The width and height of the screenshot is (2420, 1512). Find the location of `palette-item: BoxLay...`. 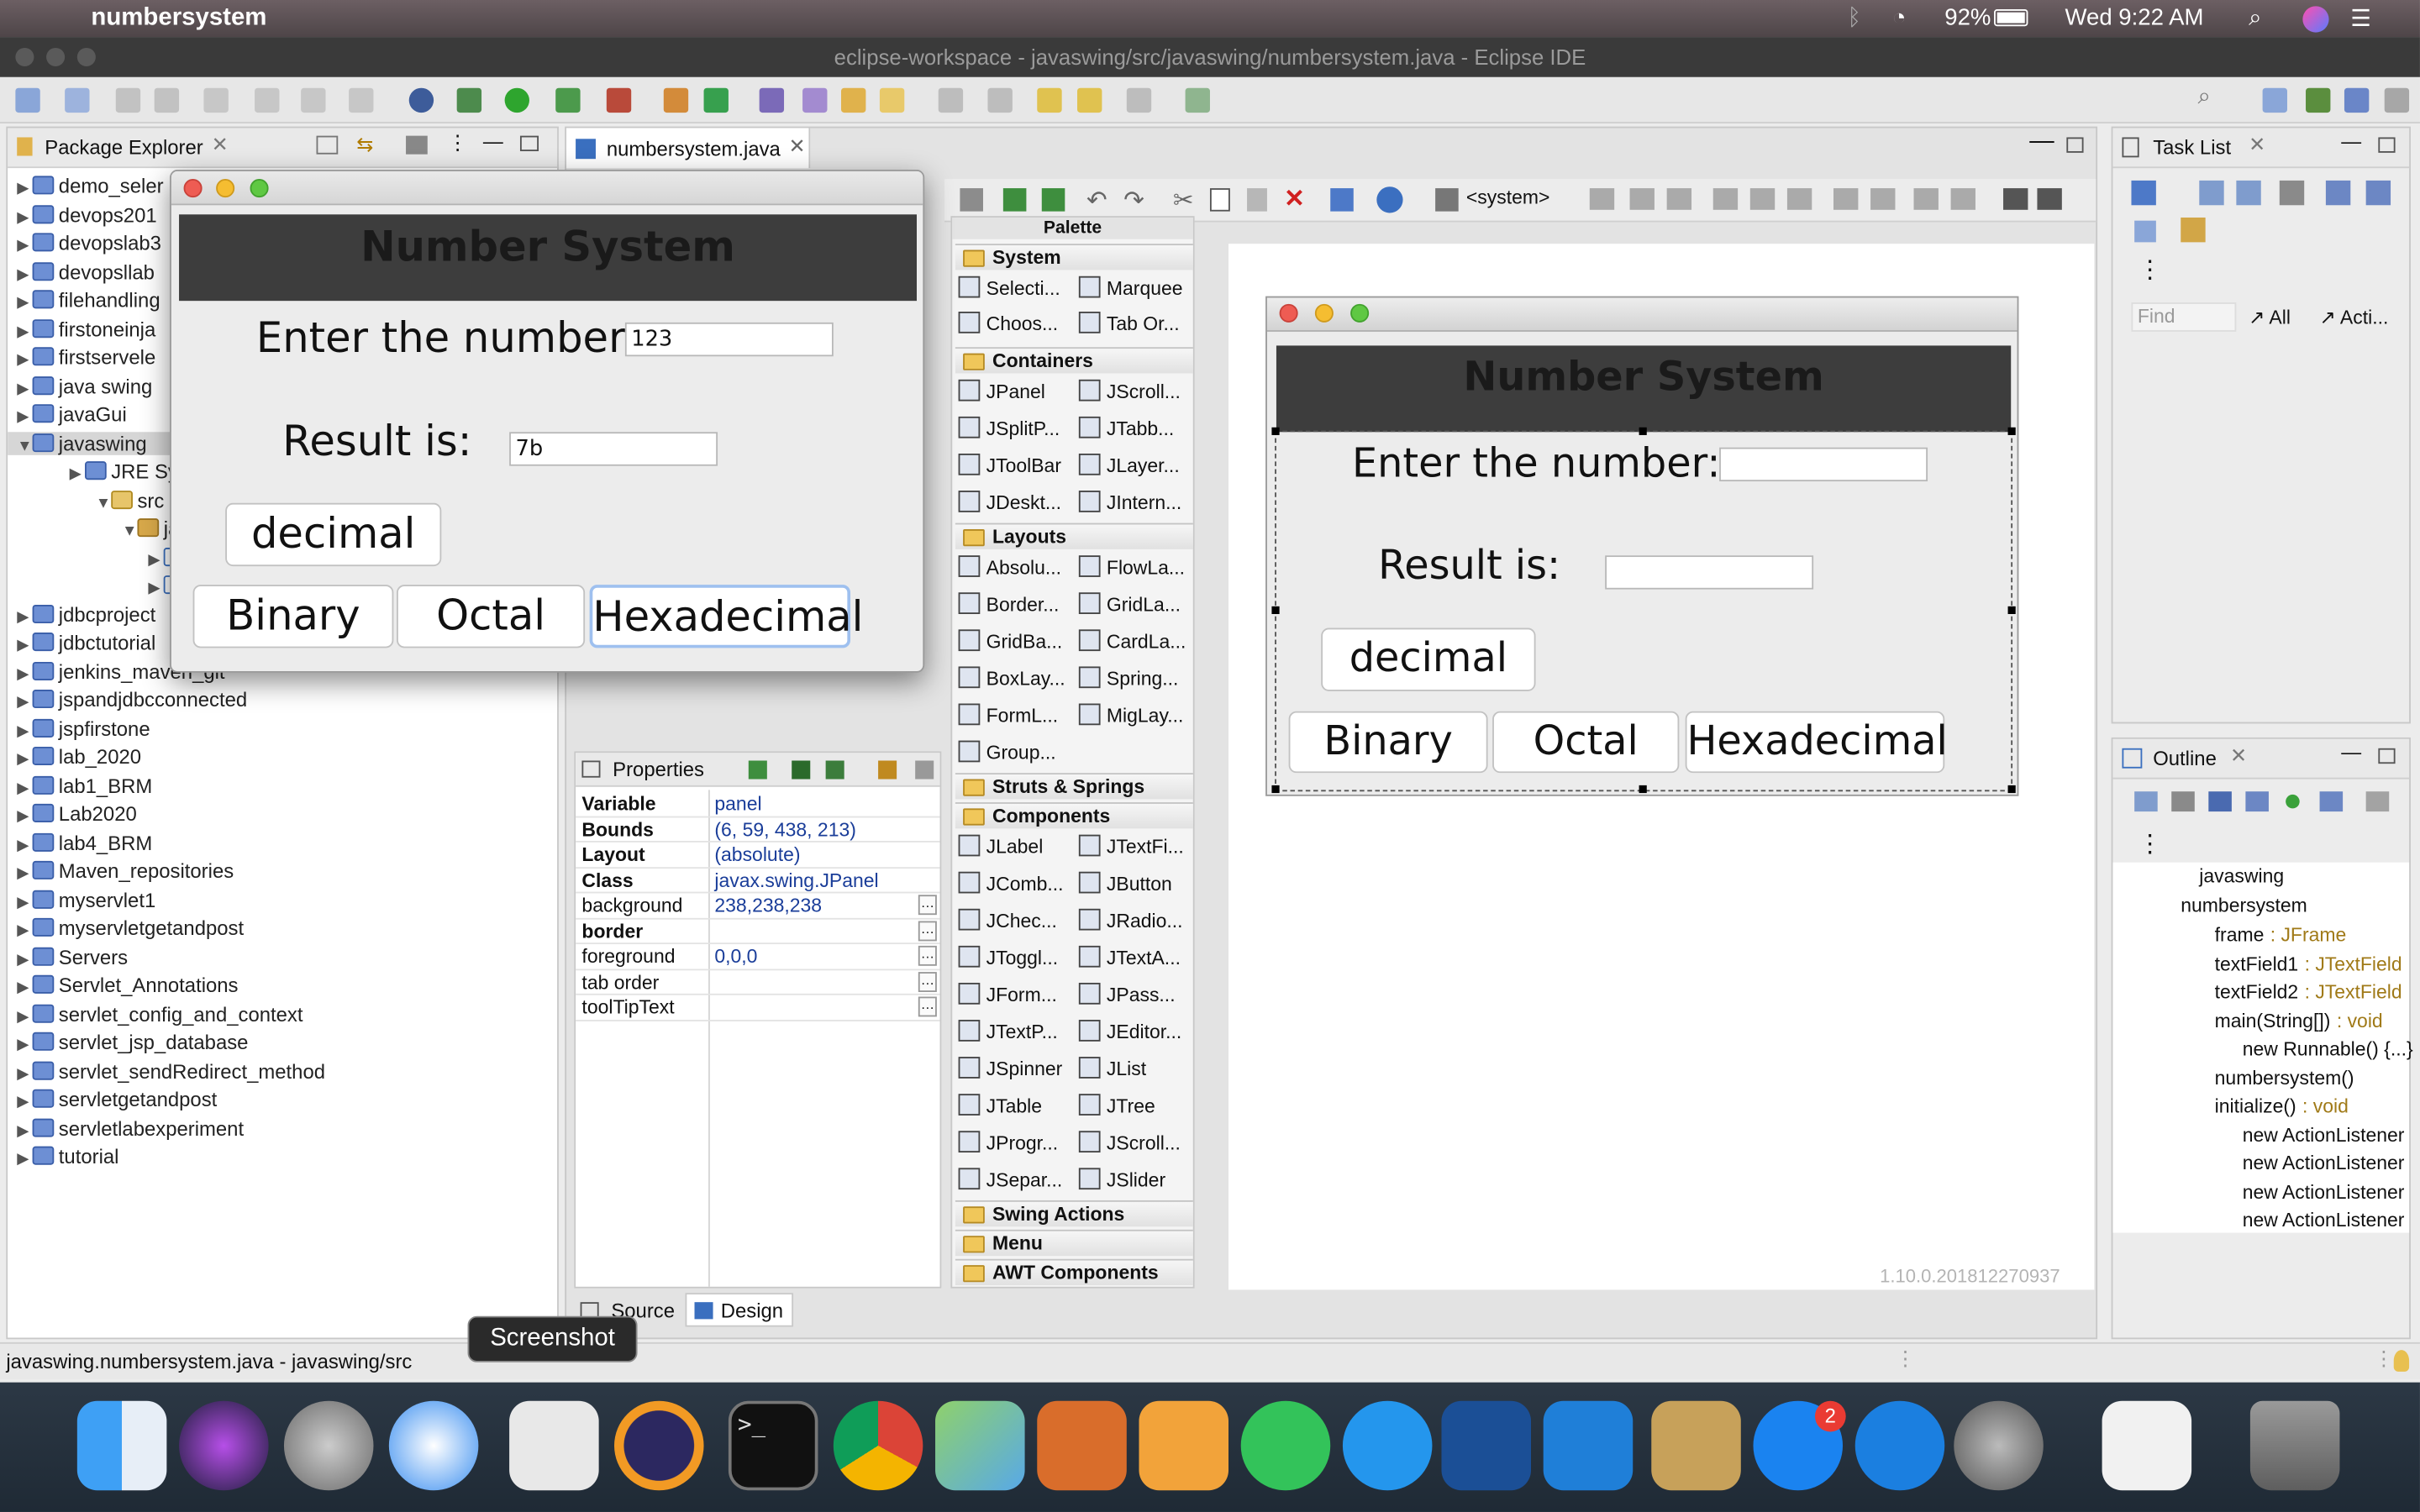

palette-item: BoxLay... is located at coordinates (1012, 679).